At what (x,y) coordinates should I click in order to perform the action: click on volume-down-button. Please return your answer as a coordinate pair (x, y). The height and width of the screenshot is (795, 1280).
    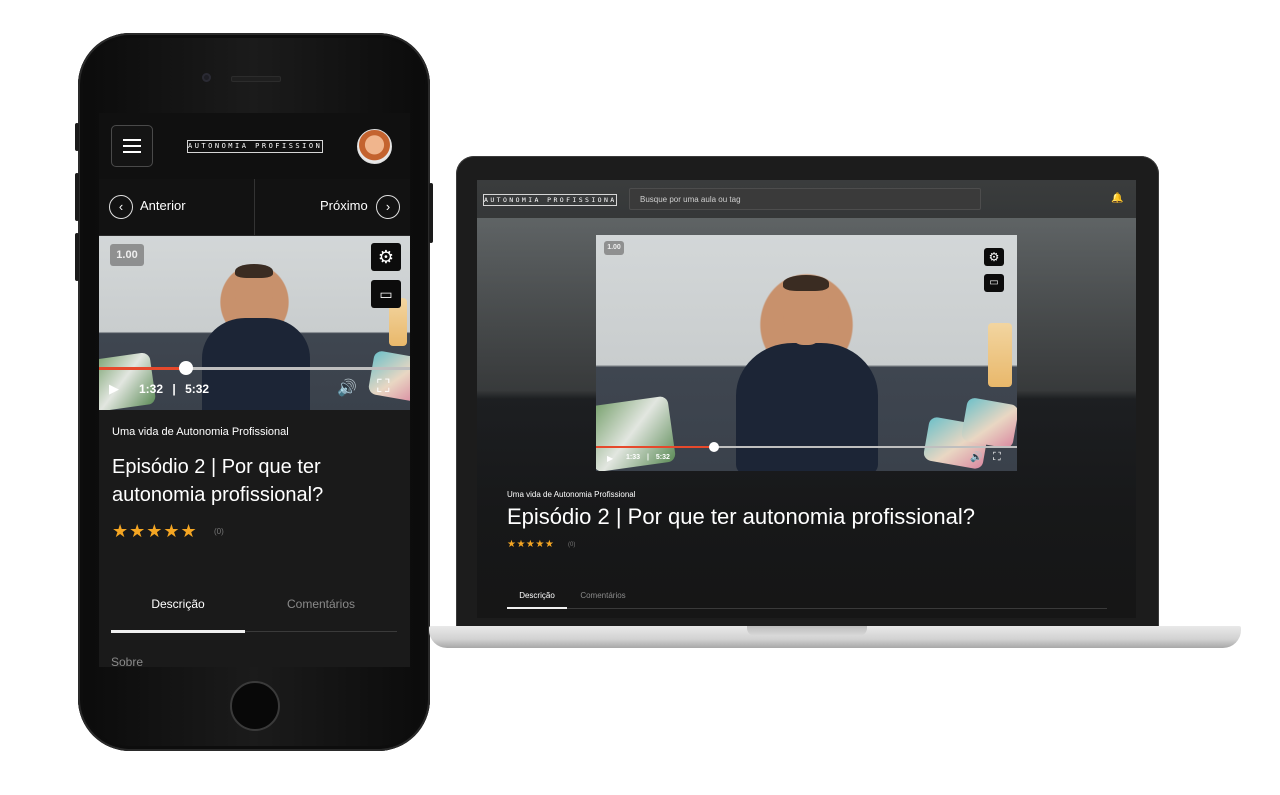
    Looking at the image, I should click on (77, 257).